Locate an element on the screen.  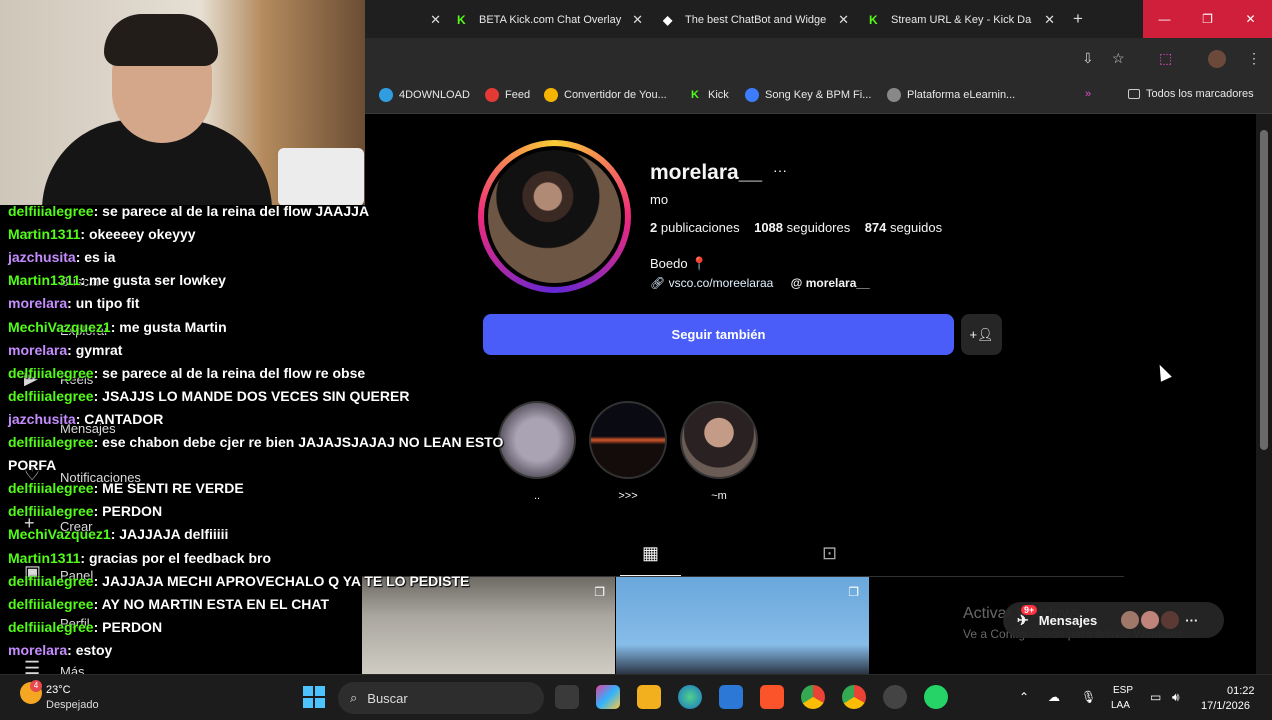
browser-menu-icon: ⋮ is located at coordinates (1254, 58).